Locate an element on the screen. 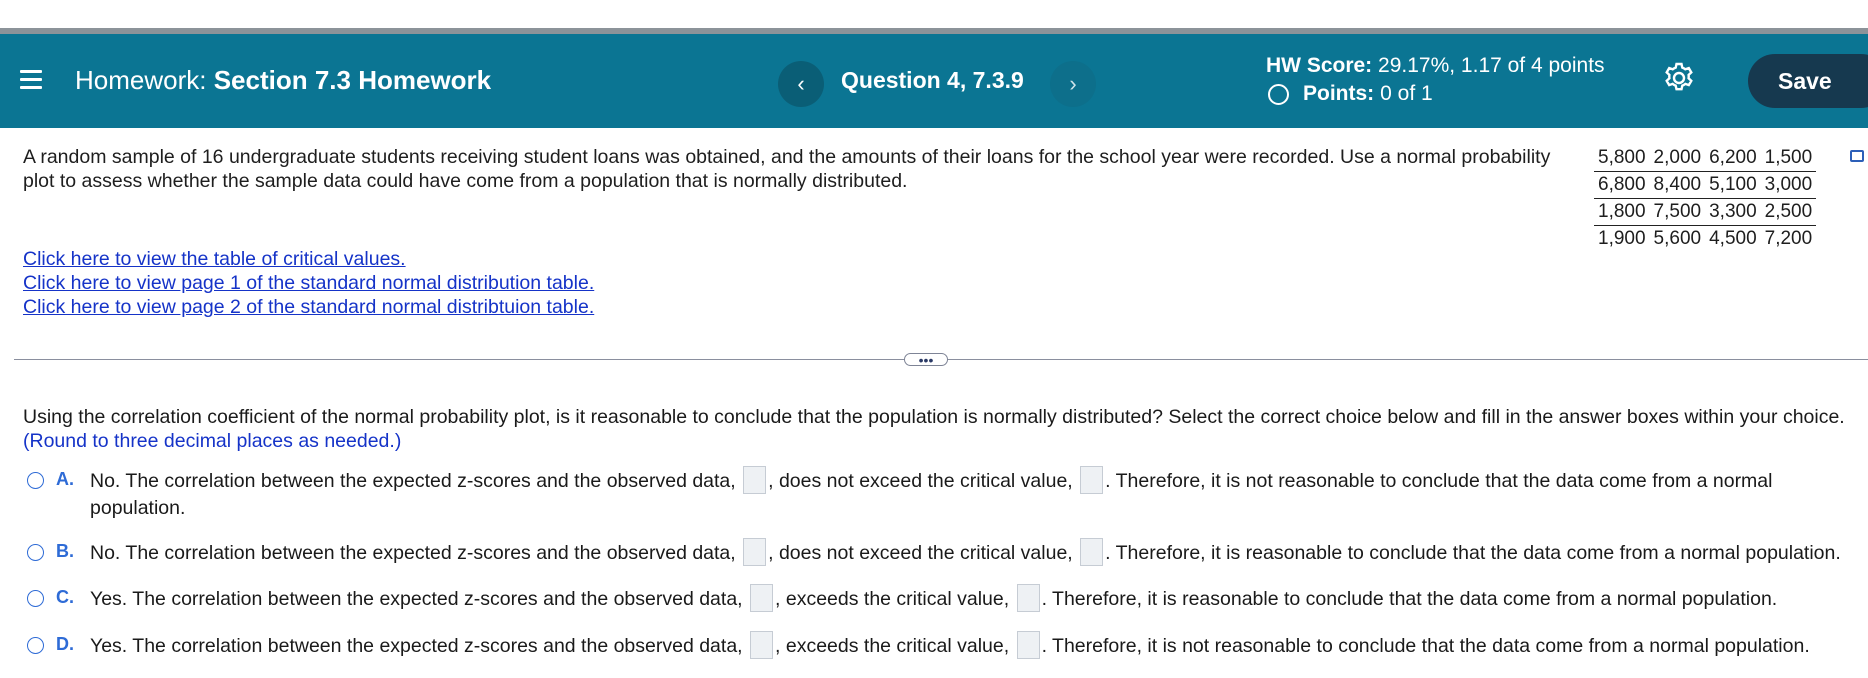  hw-score-label: HW Score: is located at coordinates (1319, 65).